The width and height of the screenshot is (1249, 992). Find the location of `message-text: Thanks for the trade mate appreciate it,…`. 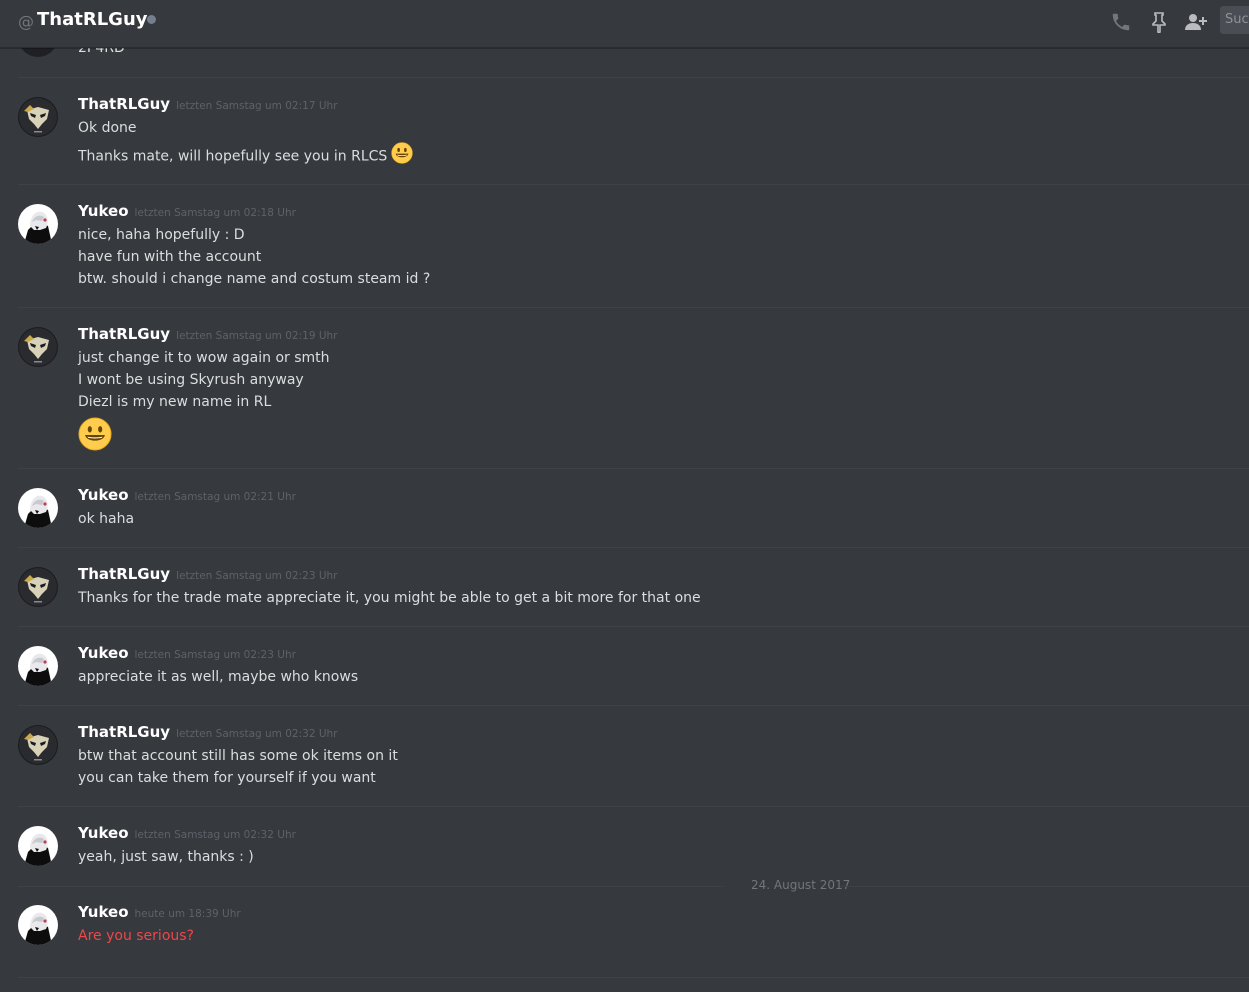

message-text: Thanks for the trade mate appreciate it,… is located at coordinates (389, 598).